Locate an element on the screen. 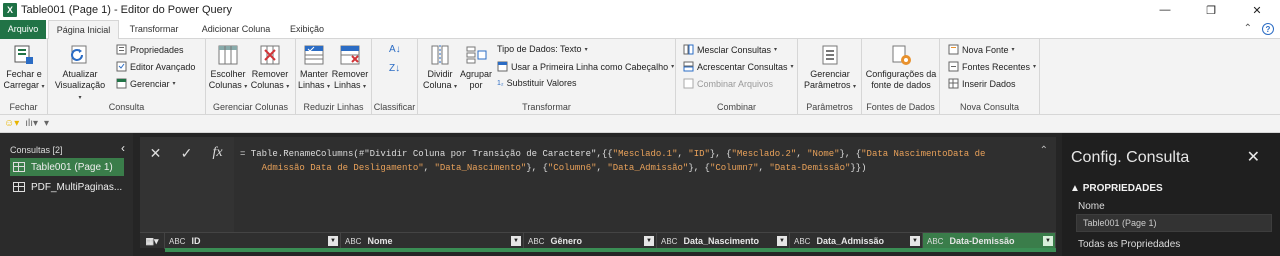  group-by-button: Agrupar por is located at coordinates (476, 67).